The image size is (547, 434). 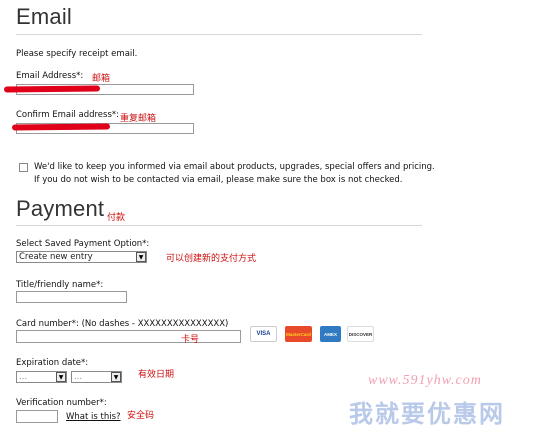 What do you see at coordinates (37, 416) in the screenshot?
I see `verification-number-input` at bounding box center [37, 416].